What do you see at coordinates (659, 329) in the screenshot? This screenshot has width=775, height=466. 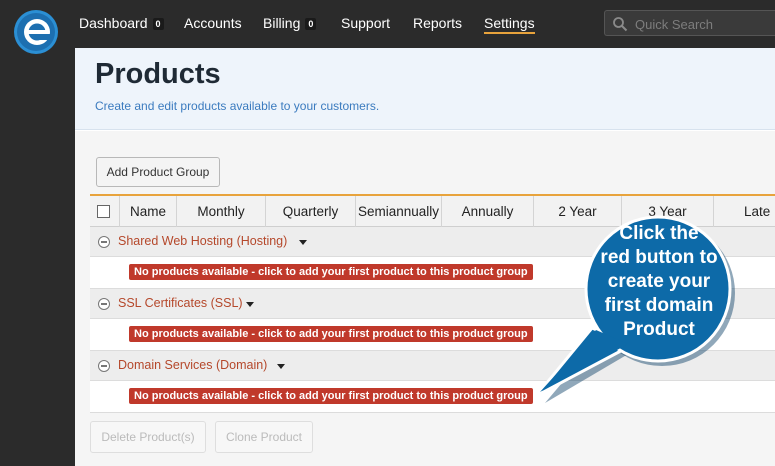 I see `callout-line: Product` at bounding box center [659, 329].